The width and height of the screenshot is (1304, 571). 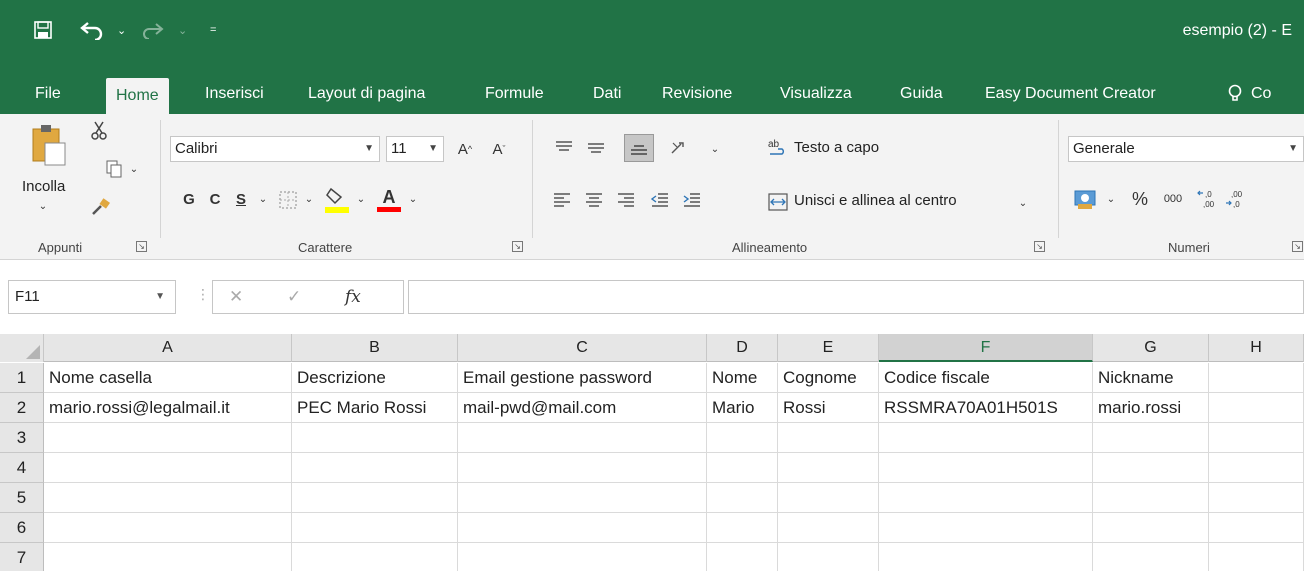 I want to click on align-left-icon, so click(x=562, y=200).